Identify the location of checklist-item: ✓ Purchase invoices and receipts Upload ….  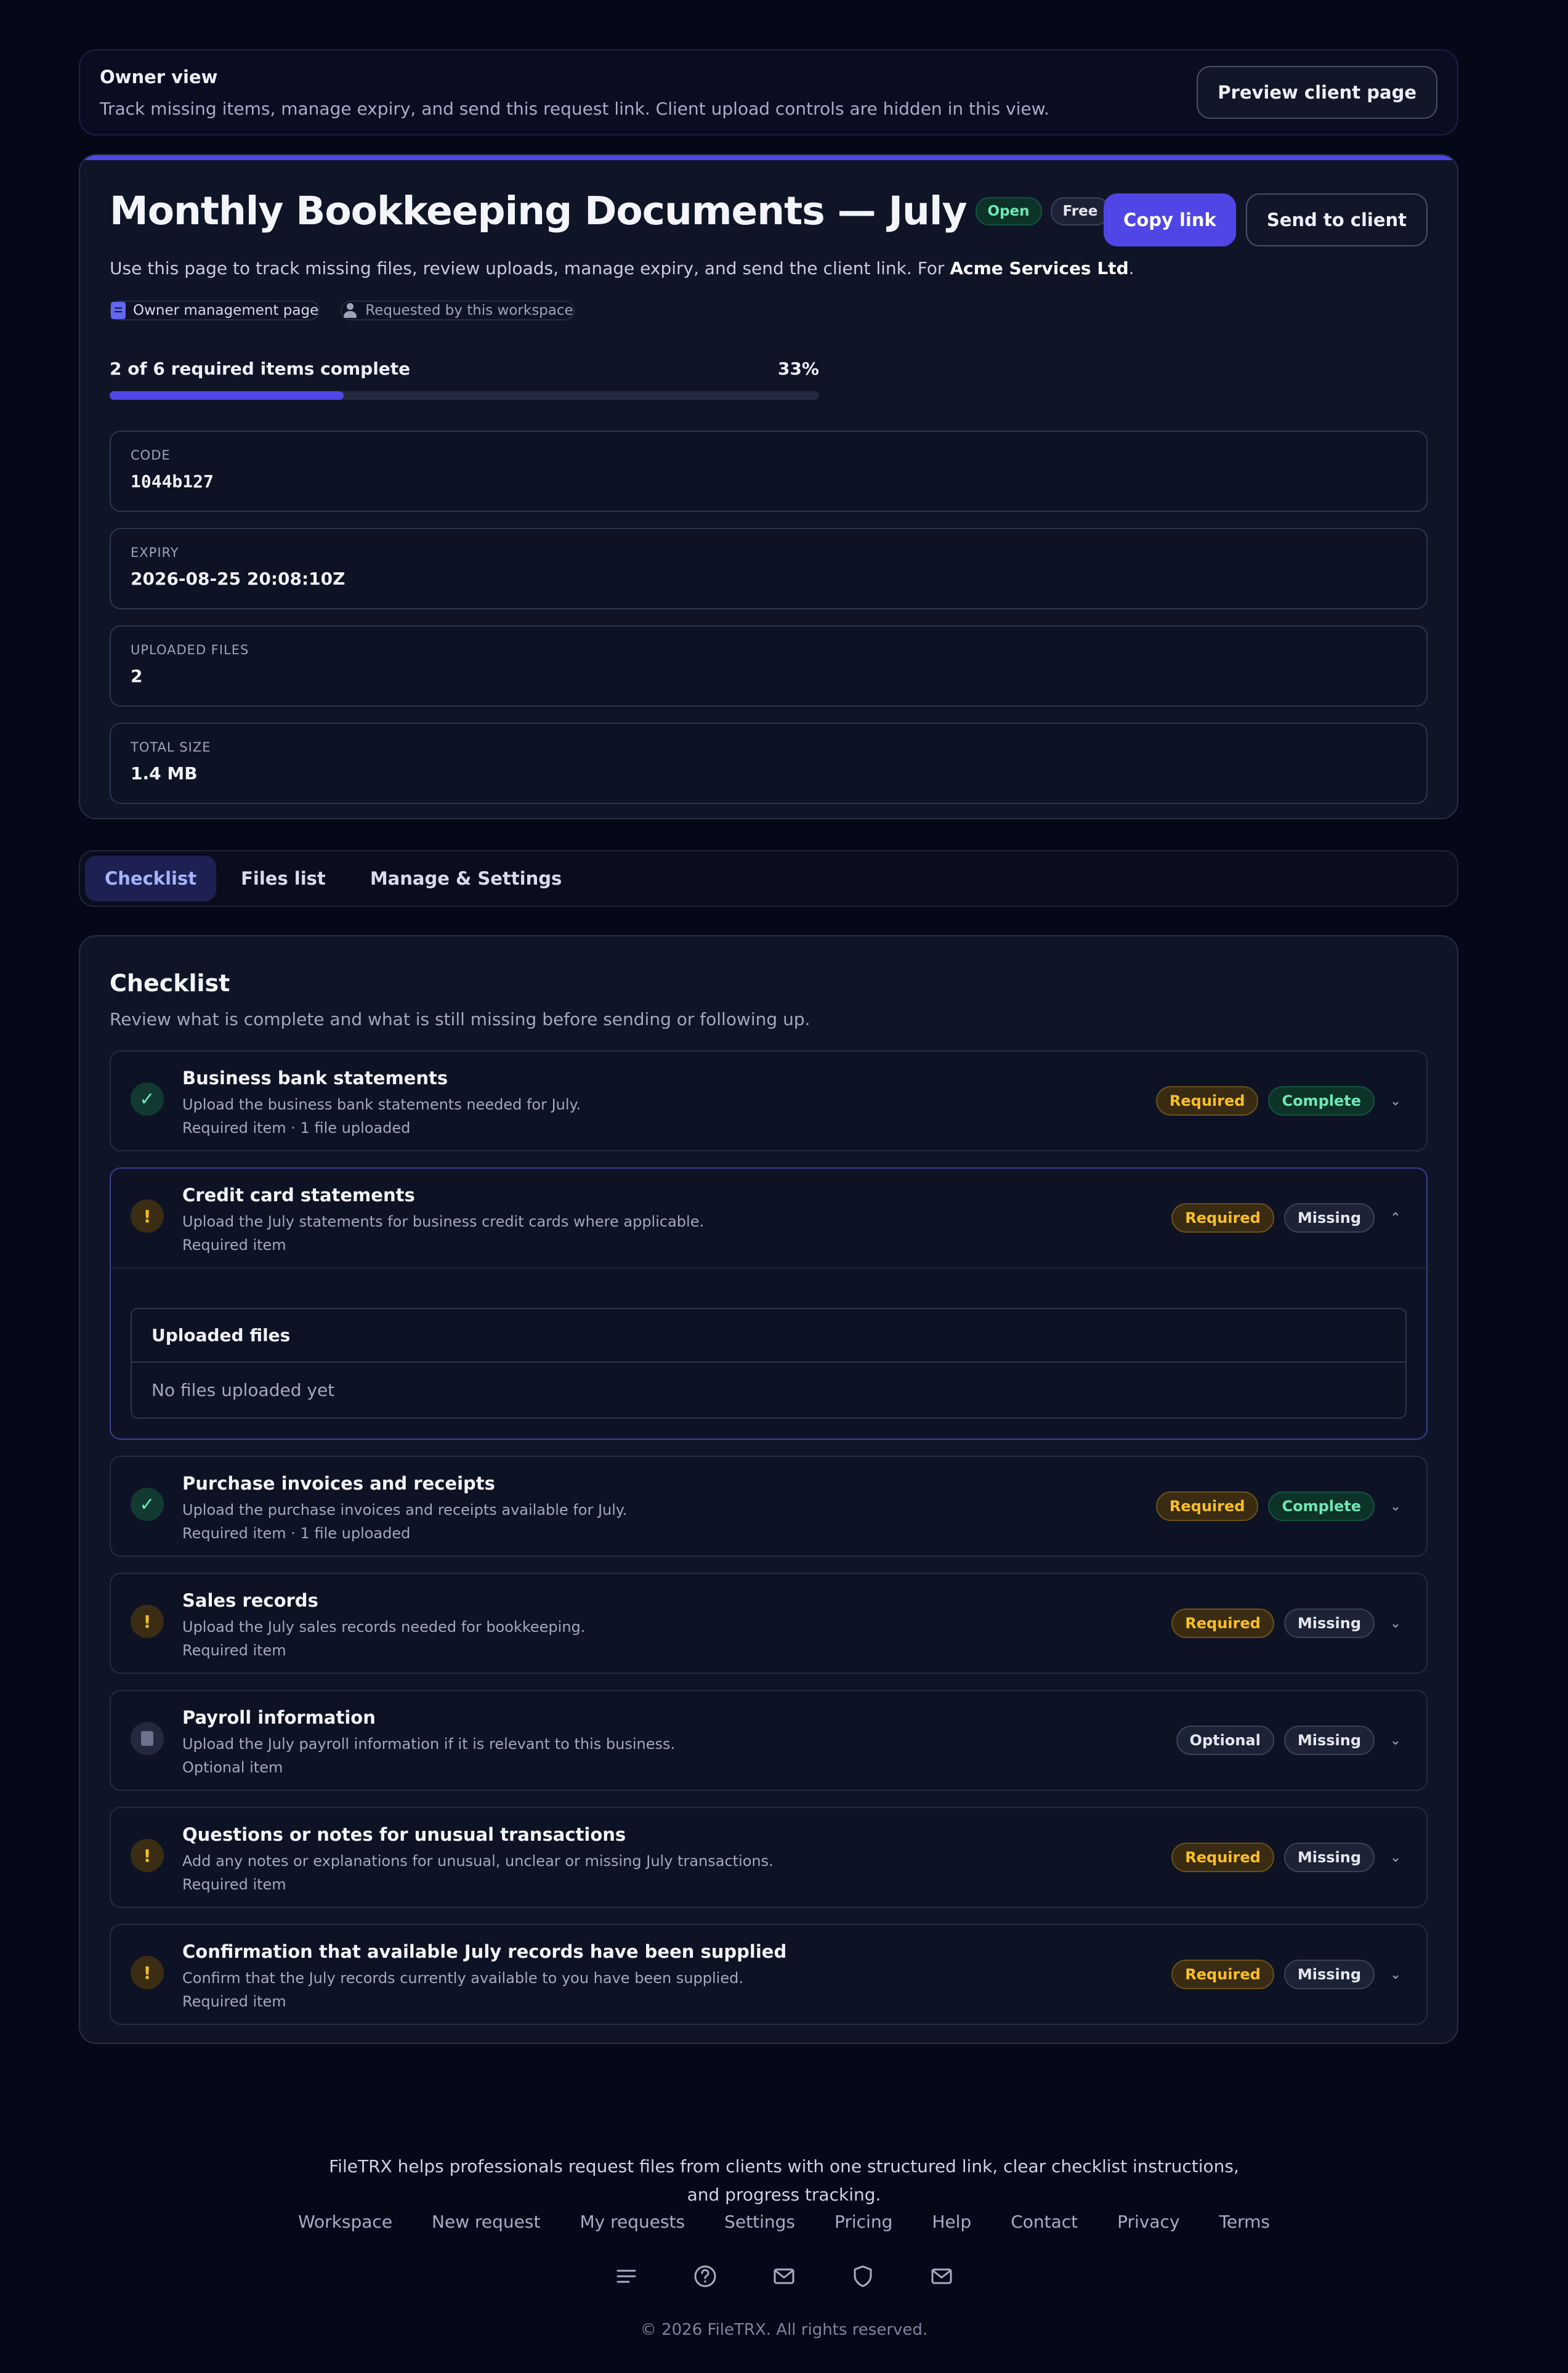
(769, 1506).